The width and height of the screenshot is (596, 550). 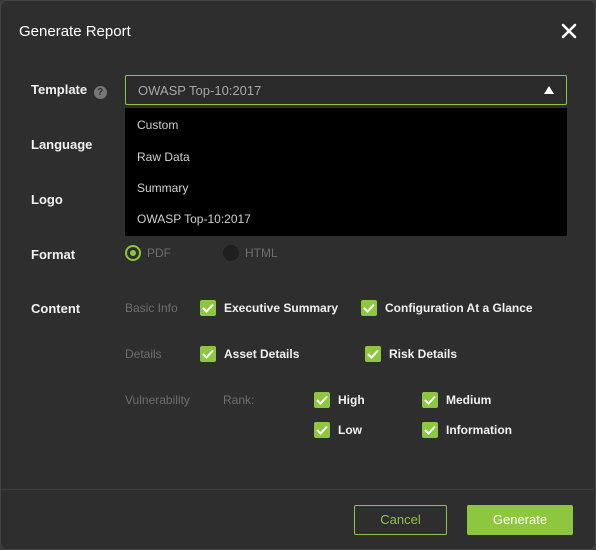 I want to click on help-icon: ?, so click(x=100, y=92).